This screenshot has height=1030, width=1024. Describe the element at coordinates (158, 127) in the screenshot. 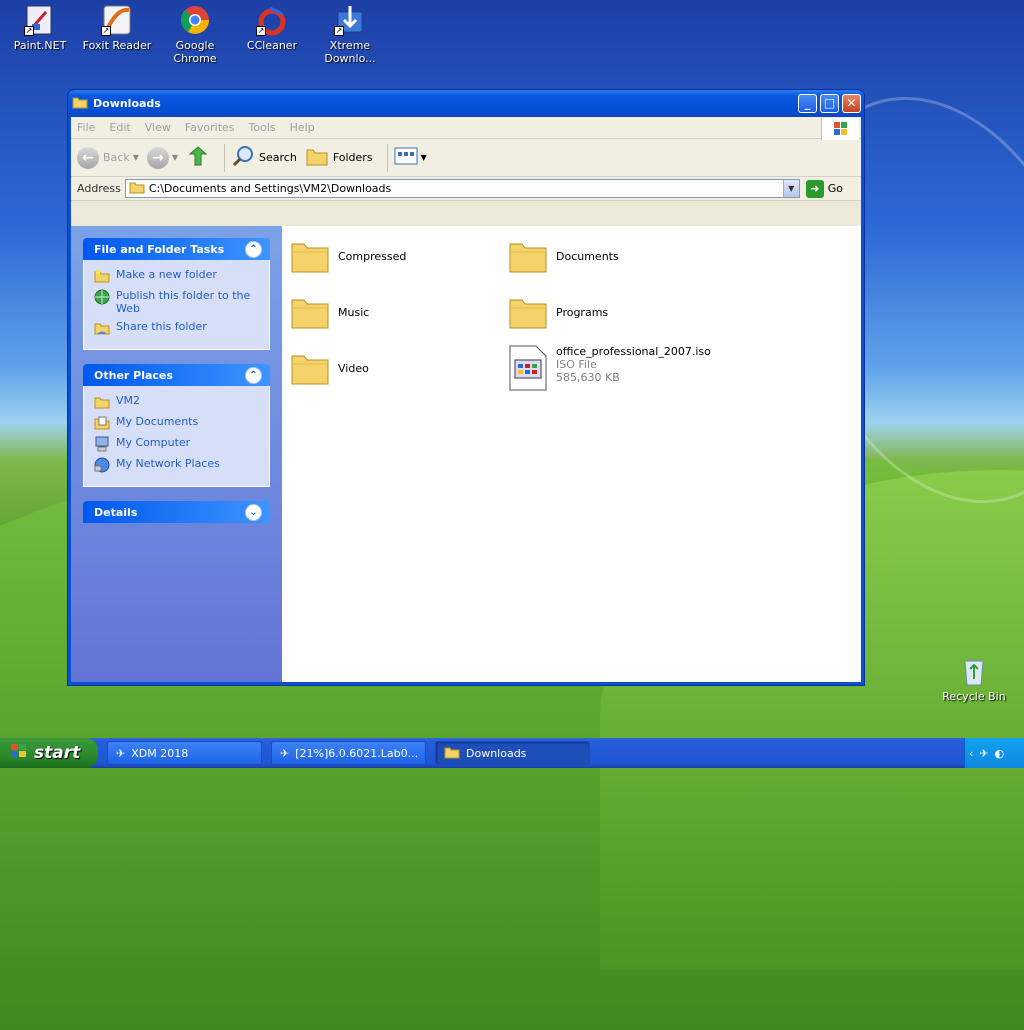

I see `menu-view: View` at that location.